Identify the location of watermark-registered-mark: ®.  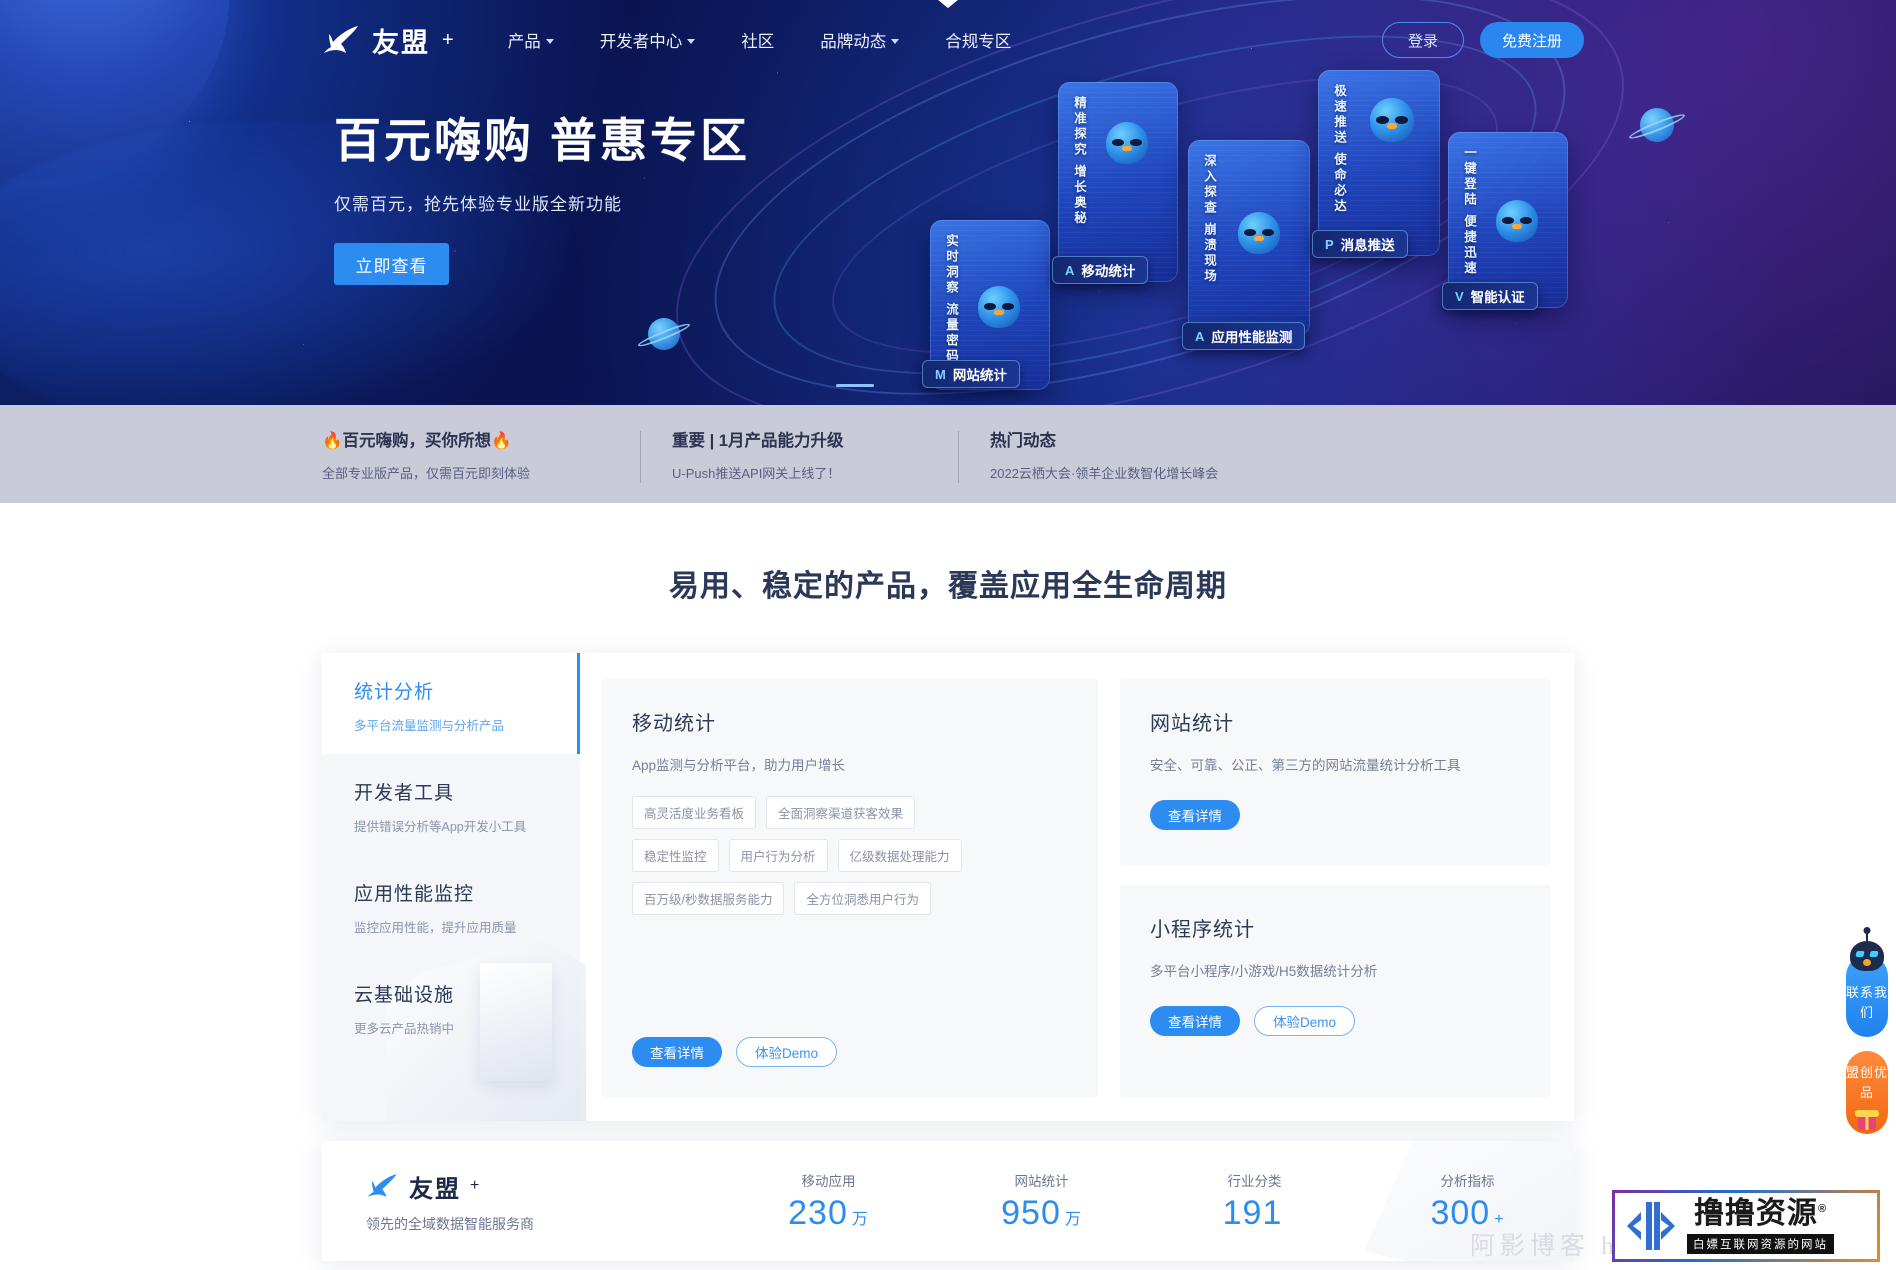
(1822, 1208).